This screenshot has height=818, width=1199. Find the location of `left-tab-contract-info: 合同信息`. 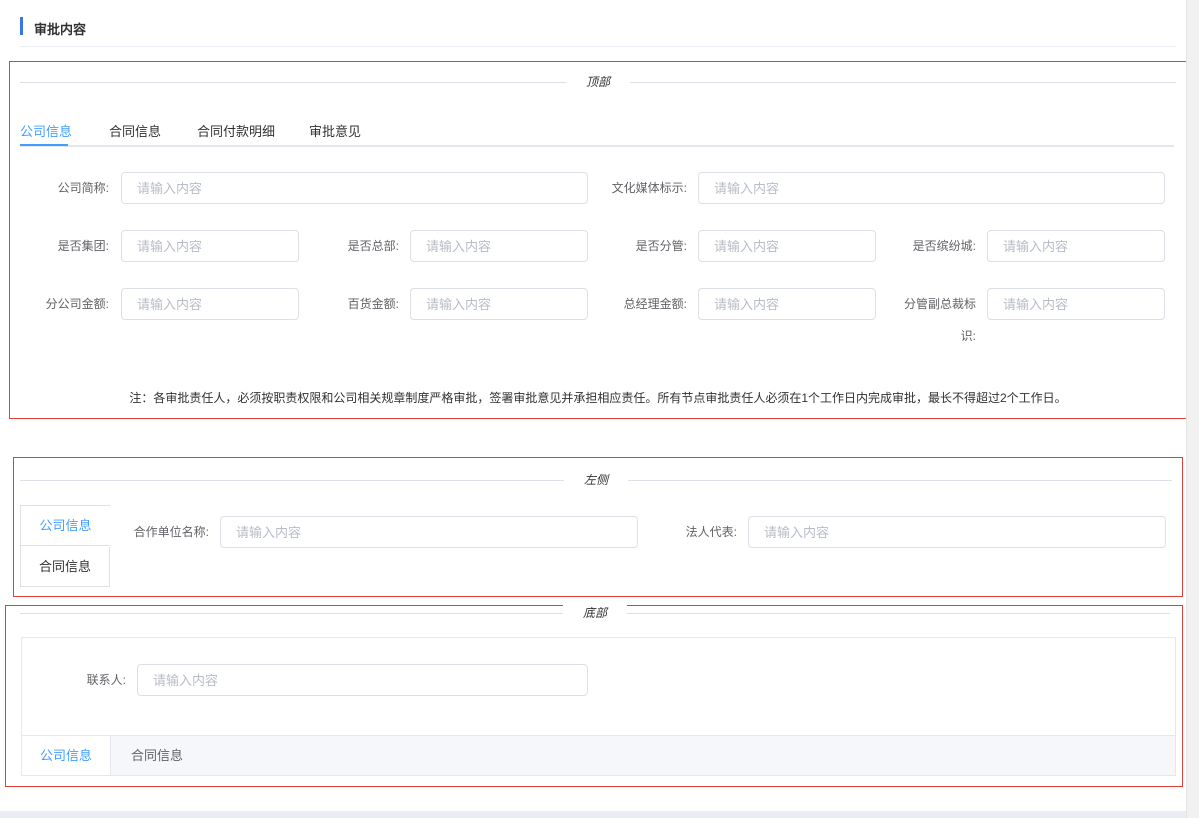

left-tab-contract-info: 合同信息 is located at coordinates (65, 567).